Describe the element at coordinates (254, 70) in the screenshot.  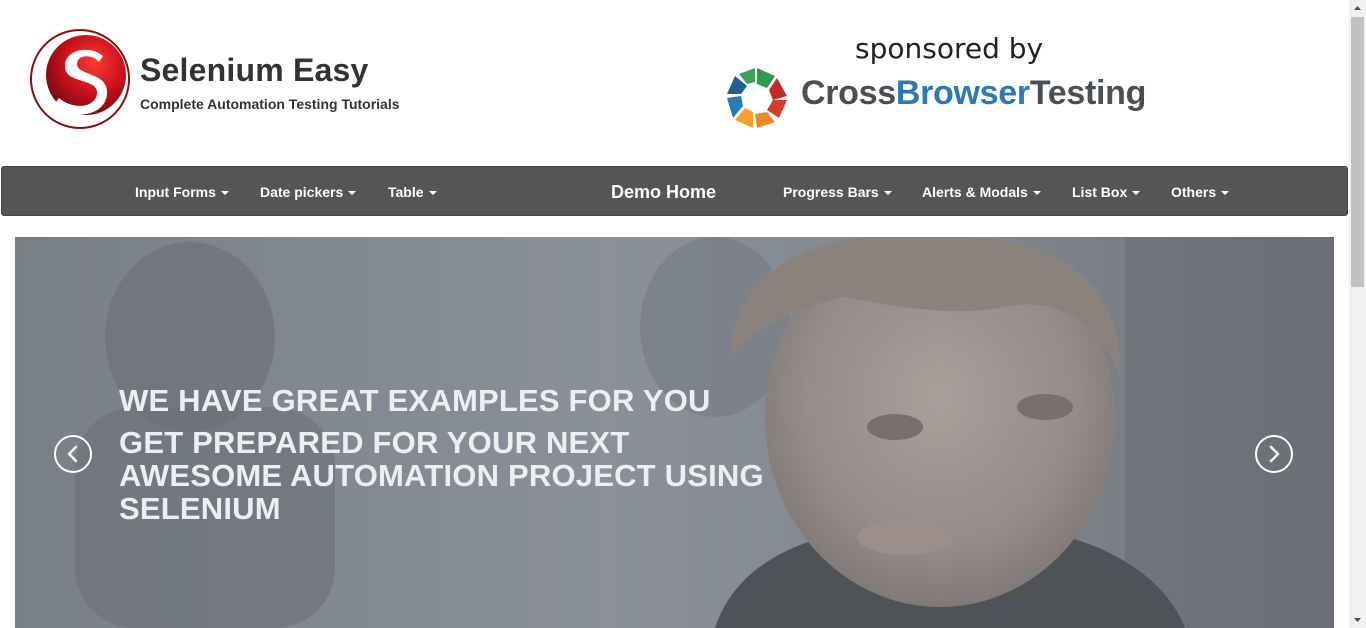
I see `brand-title: Selenium Easy` at that location.